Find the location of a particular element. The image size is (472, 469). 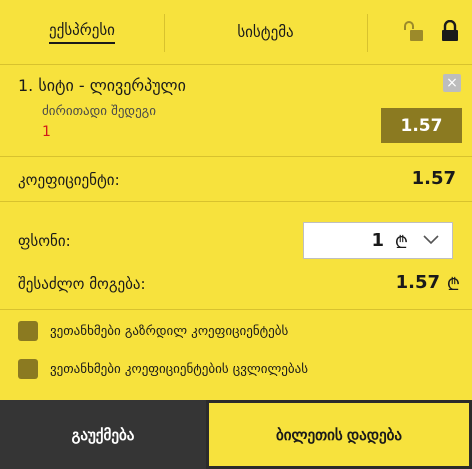

divider is located at coordinates (236, 309).